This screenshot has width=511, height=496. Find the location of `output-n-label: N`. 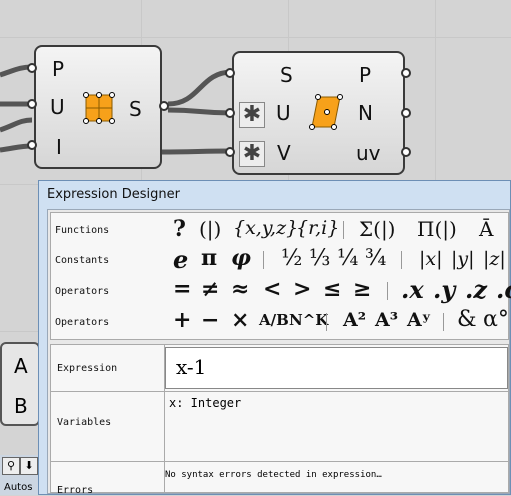

output-n-label: N is located at coordinates (365, 113).